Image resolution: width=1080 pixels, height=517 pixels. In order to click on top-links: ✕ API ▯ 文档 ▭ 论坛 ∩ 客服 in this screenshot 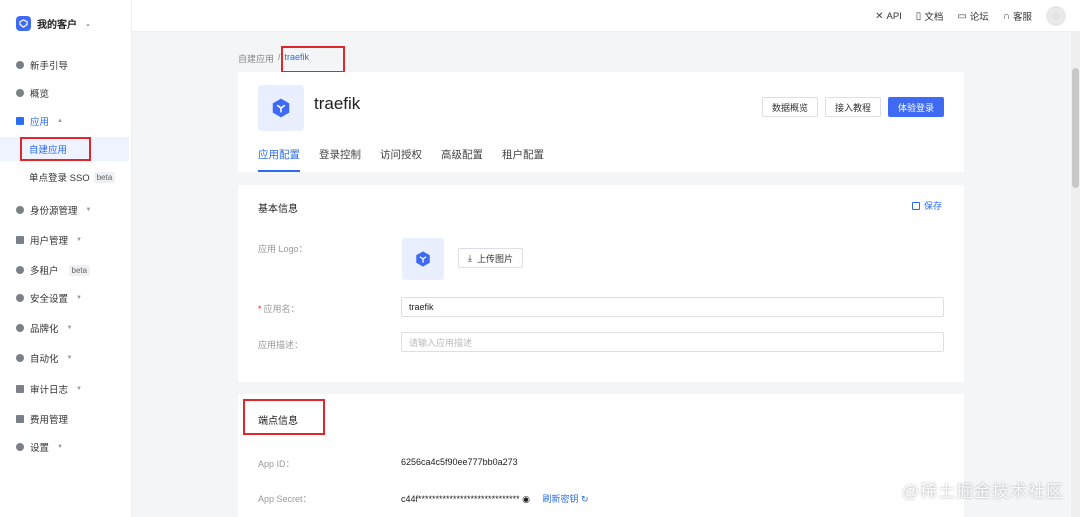, I will do `click(953, 16)`.